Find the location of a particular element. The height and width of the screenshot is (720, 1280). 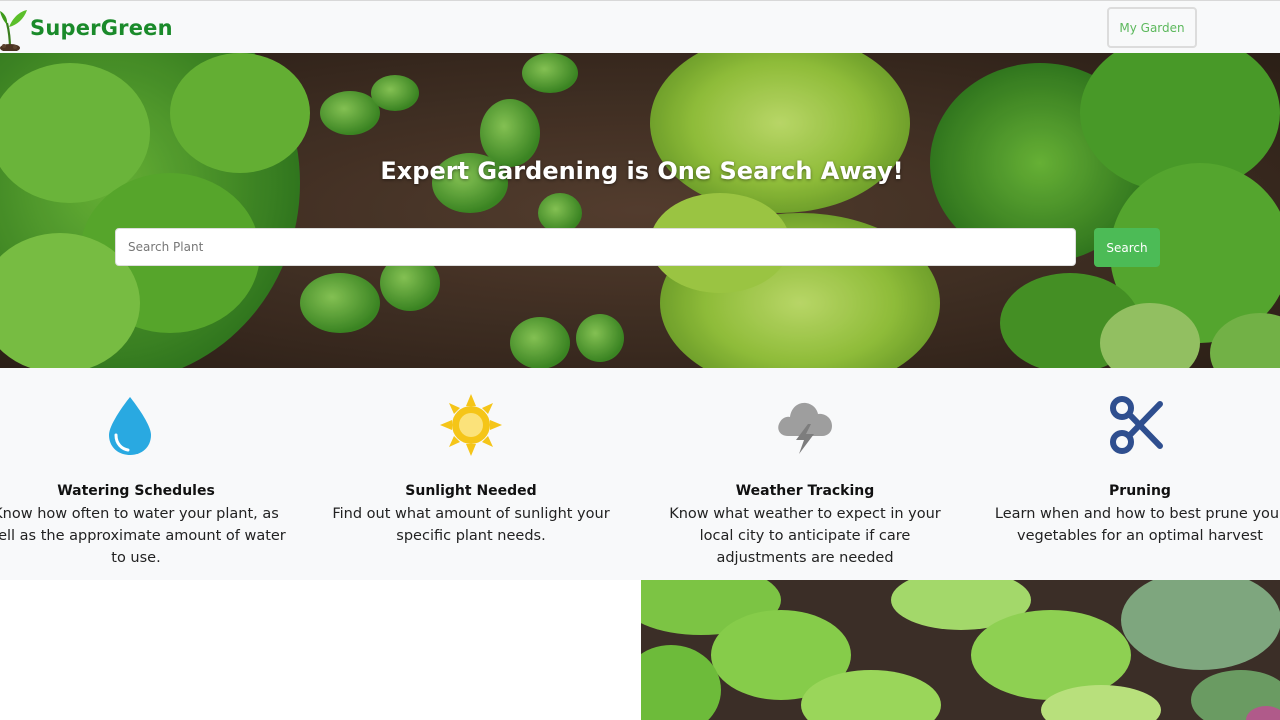

hero-title: Expert Gardening is One Search Away! is located at coordinates (642, 171).